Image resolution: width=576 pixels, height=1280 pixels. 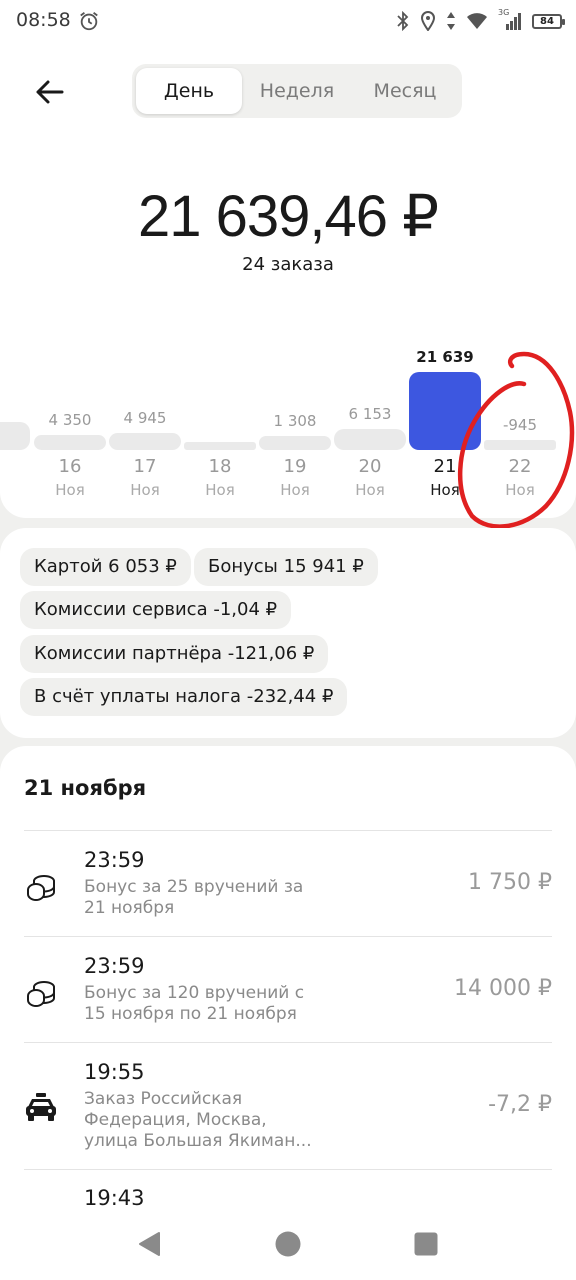 What do you see at coordinates (426, 1244) in the screenshot?
I see `recents-square-icon` at bounding box center [426, 1244].